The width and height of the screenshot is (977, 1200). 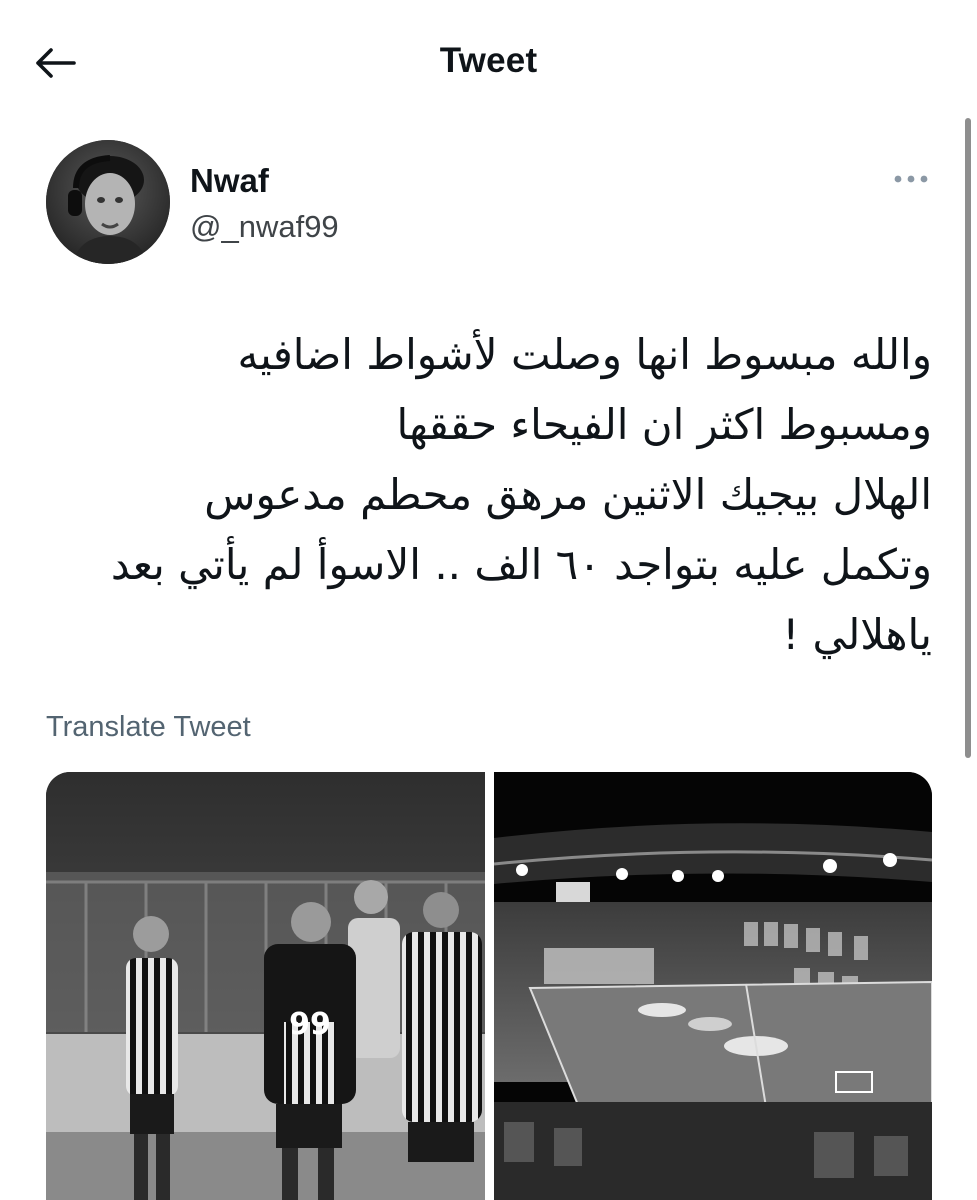 What do you see at coordinates (664, 424) in the screenshot?
I see `tweet-line: ومسبوط اكثر ان الفيحاء حققها` at bounding box center [664, 424].